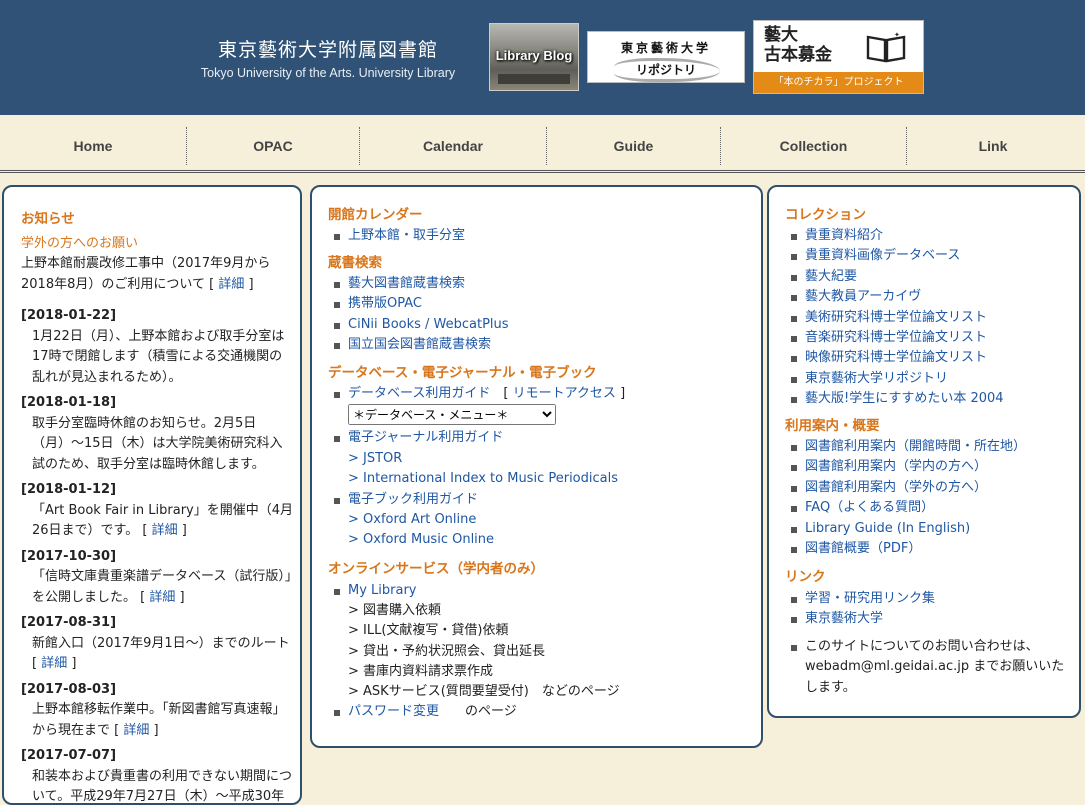 This screenshot has width=1085, height=805. Describe the element at coordinates (876, 378) in the screenshot. I see `collection-link: 東京藝術大学リポジトリ` at that location.